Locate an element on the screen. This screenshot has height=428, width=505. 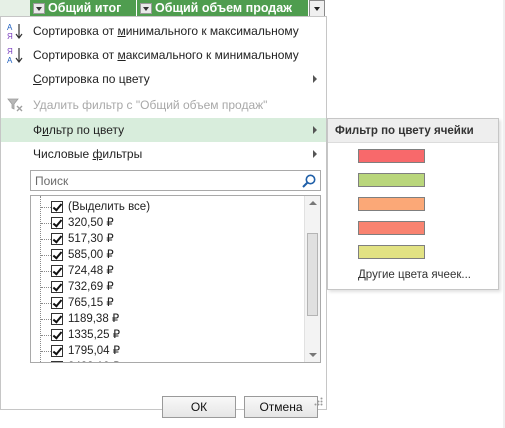
value-label: 1795,04 ₽ is located at coordinates (94, 351).